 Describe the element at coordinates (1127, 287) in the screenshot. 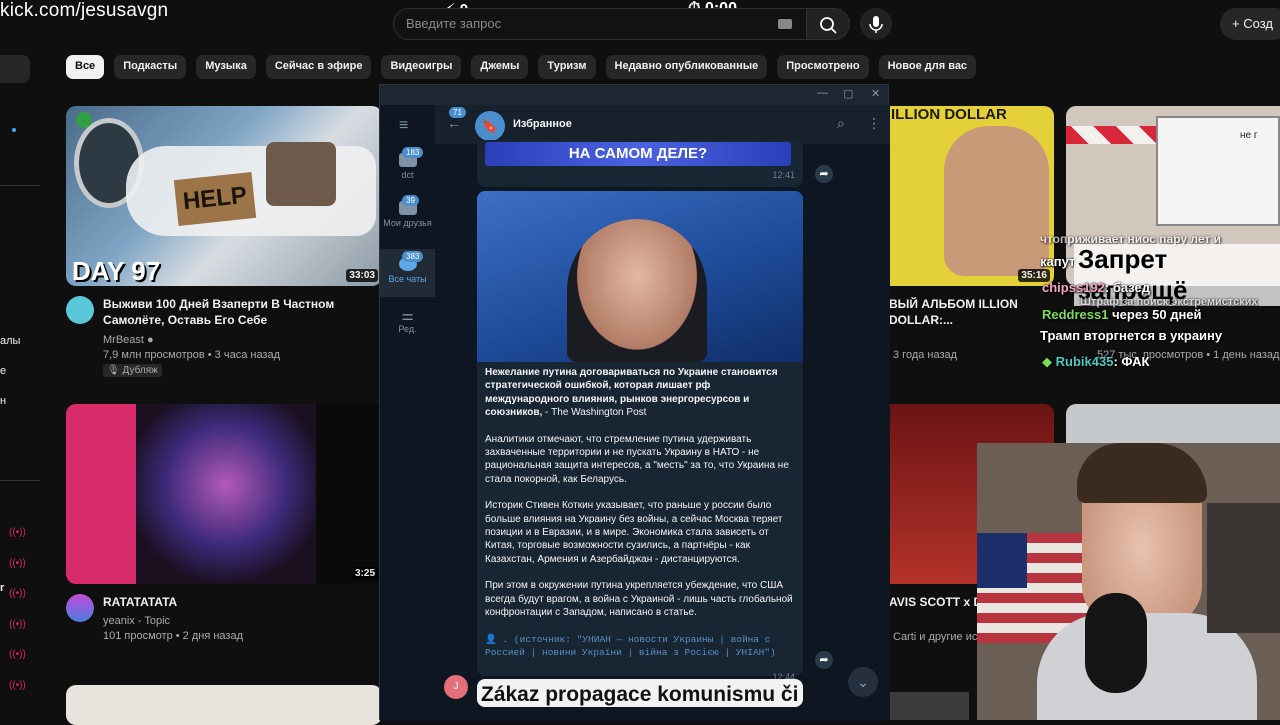

I see `chat-text: : базед` at that location.